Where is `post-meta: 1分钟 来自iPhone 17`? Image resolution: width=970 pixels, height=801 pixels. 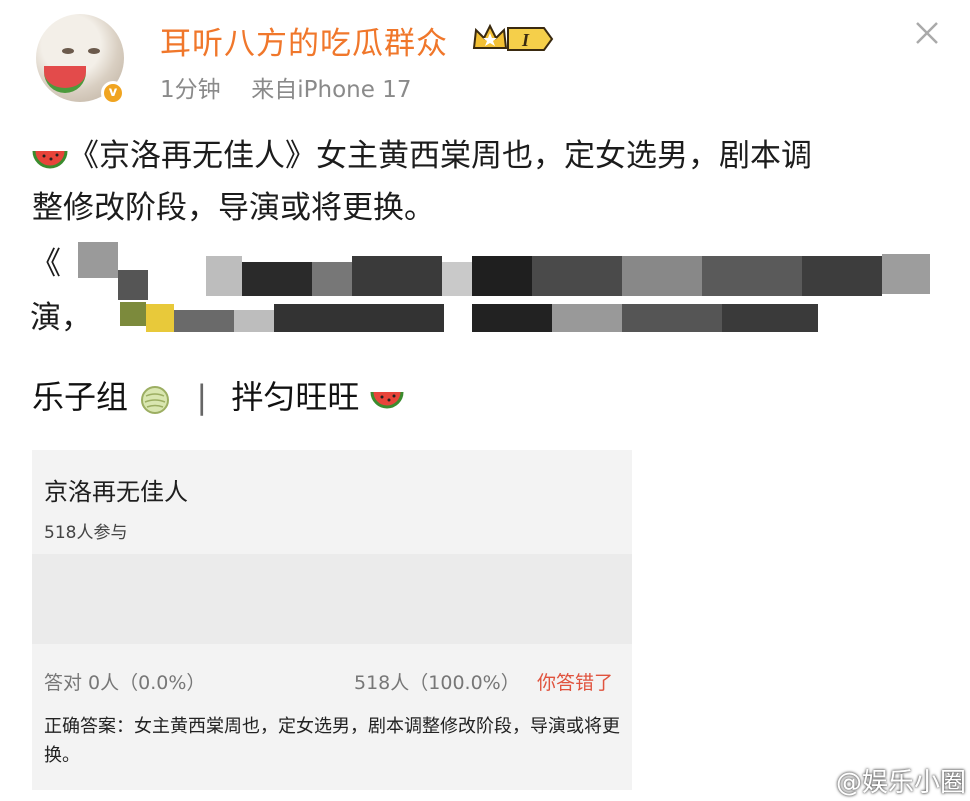 post-meta: 1分钟 来自iPhone 17 is located at coordinates (285, 87).